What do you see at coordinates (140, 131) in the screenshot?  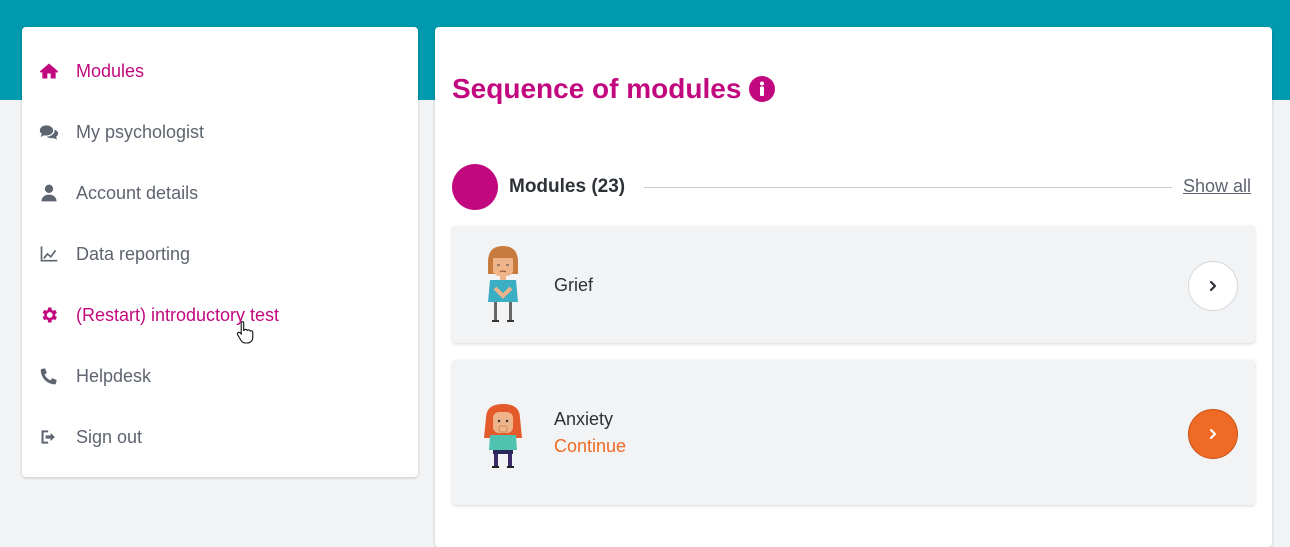 I see `sidebar-item-label: My psychologist` at bounding box center [140, 131].